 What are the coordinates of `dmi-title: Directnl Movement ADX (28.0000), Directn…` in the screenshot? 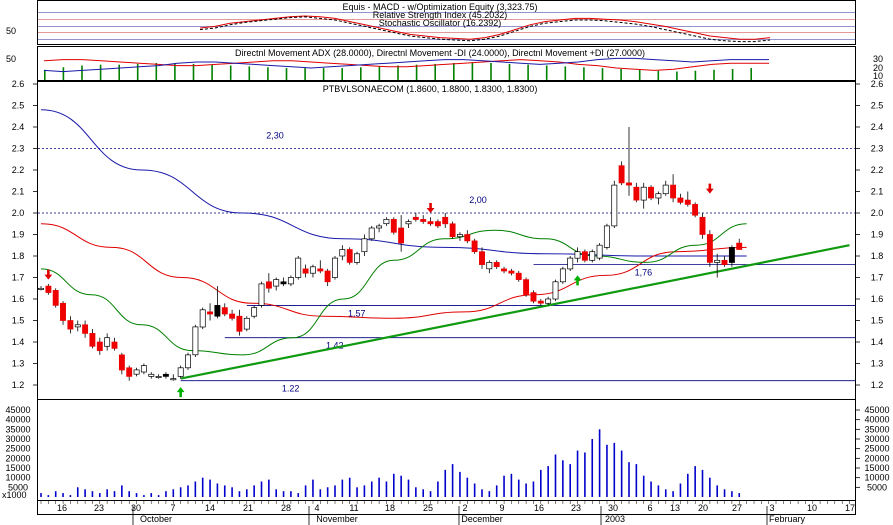 It's located at (440, 53).